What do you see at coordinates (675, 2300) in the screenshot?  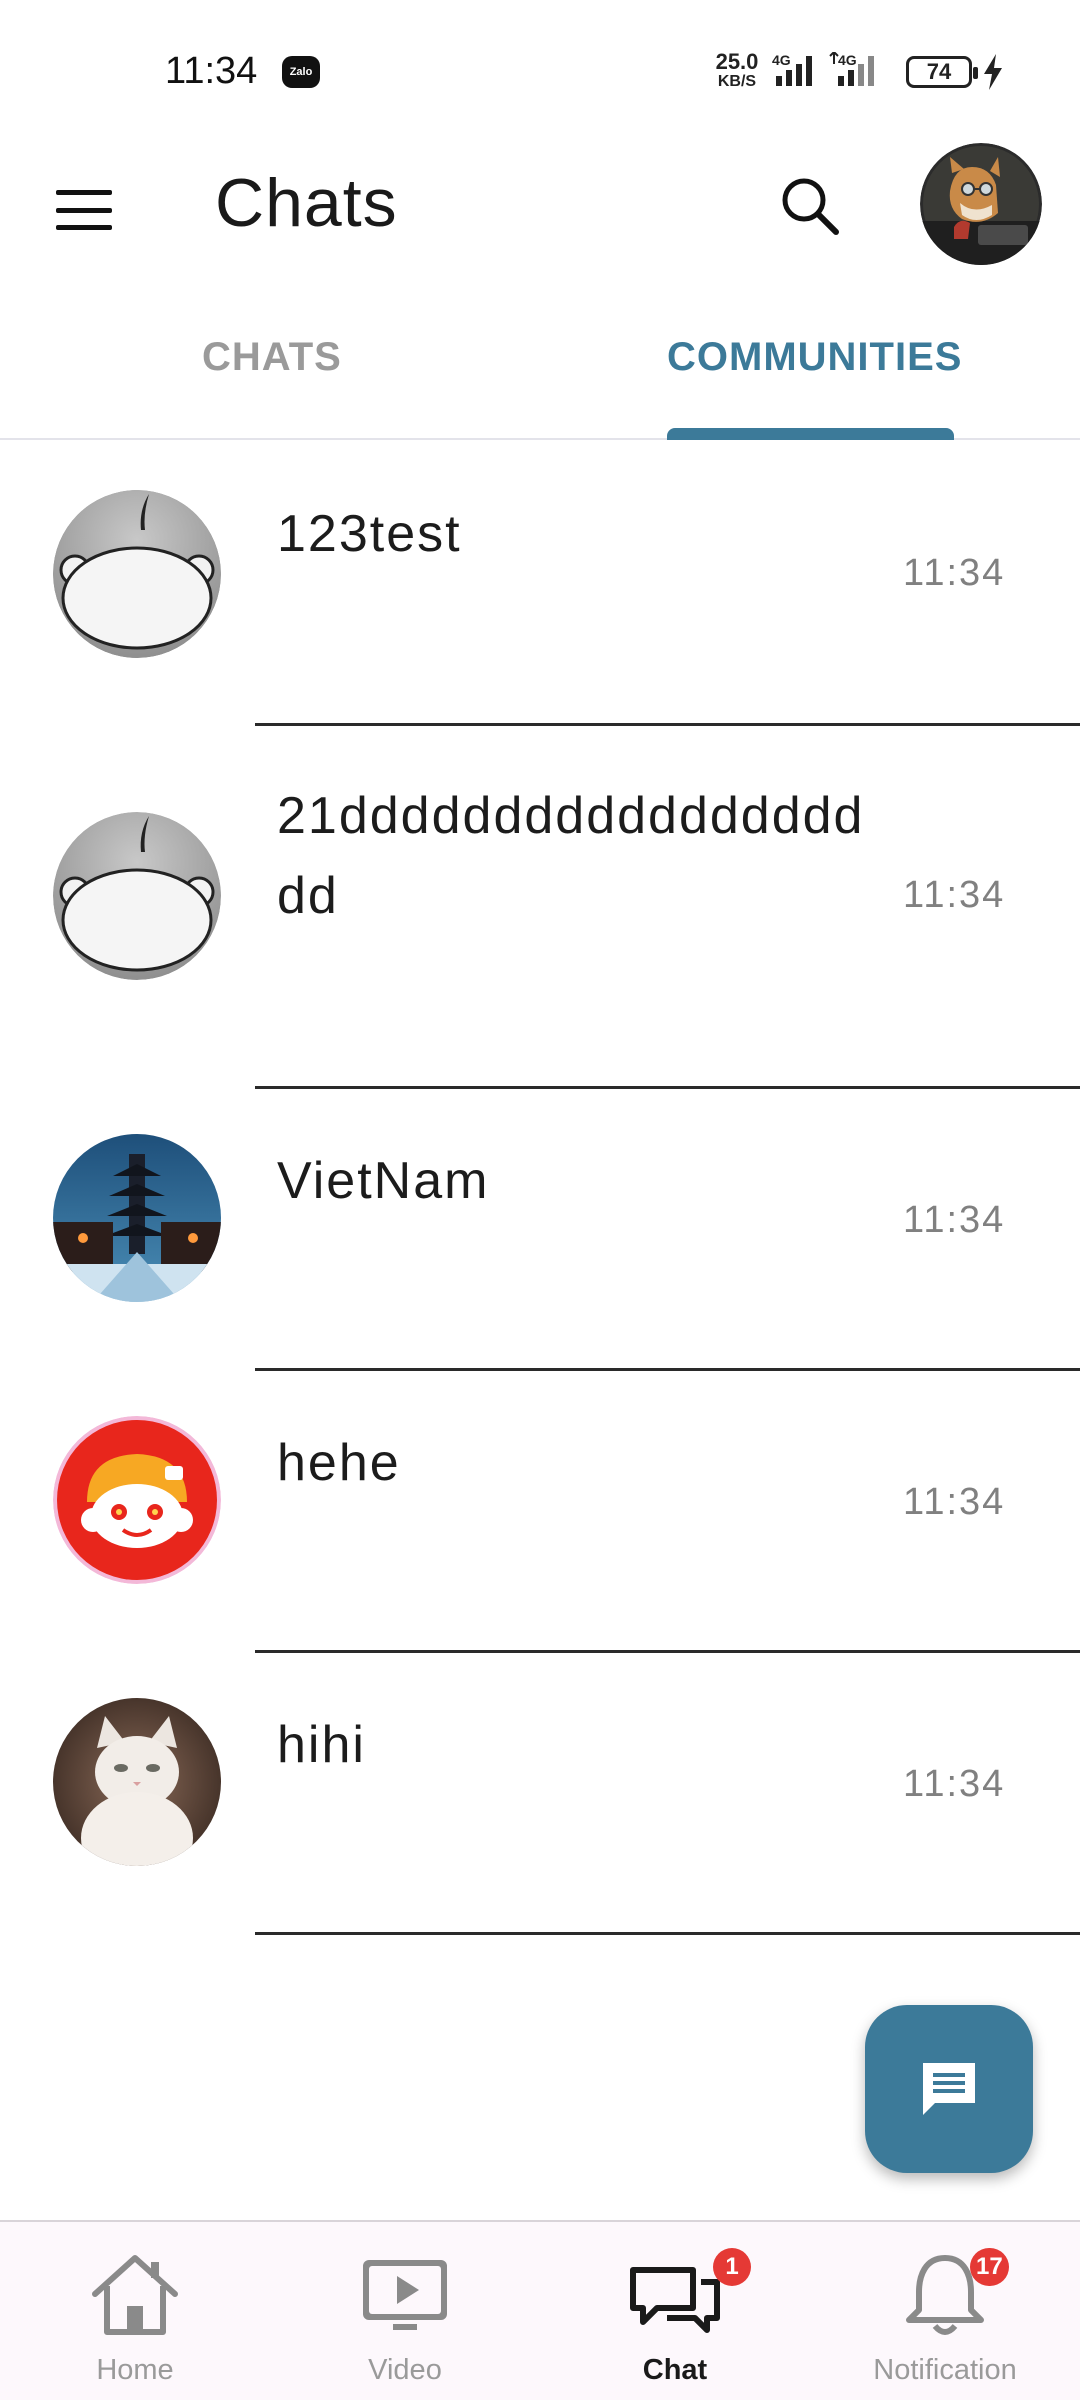 I see `chat-icon` at bounding box center [675, 2300].